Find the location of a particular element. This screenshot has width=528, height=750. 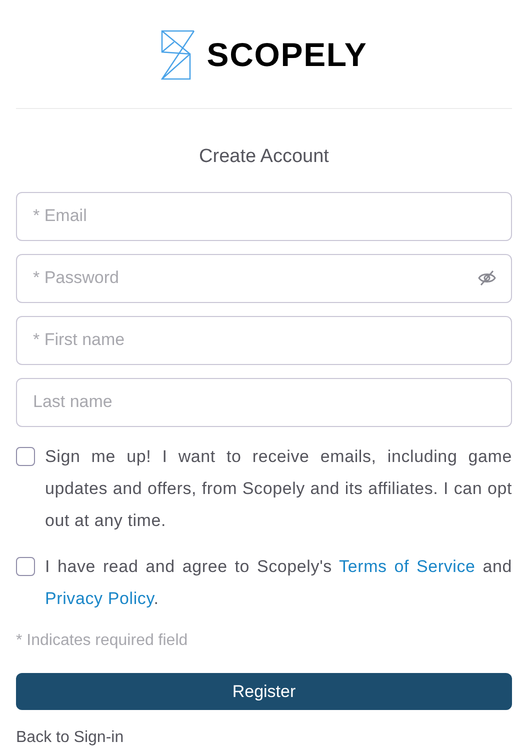

register-button: Register is located at coordinates (264, 691).